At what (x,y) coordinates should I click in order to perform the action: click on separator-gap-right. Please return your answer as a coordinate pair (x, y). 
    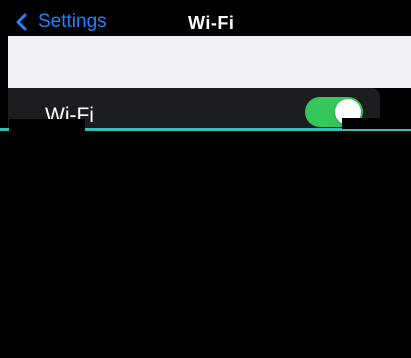
    Looking at the image, I should click on (376, 123).